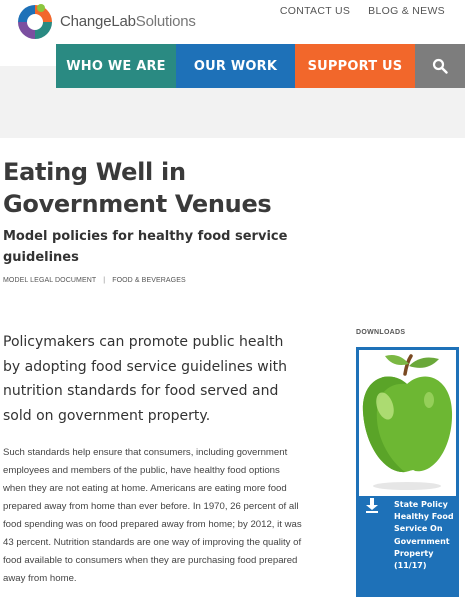 Image resolution: width=465 pixels, height=601 pixels. What do you see at coordinates (362, 11) in the screenshot?
I see `utility-nav: CONTACT US BLOG & NEWS` at bounding box center [362, 11].